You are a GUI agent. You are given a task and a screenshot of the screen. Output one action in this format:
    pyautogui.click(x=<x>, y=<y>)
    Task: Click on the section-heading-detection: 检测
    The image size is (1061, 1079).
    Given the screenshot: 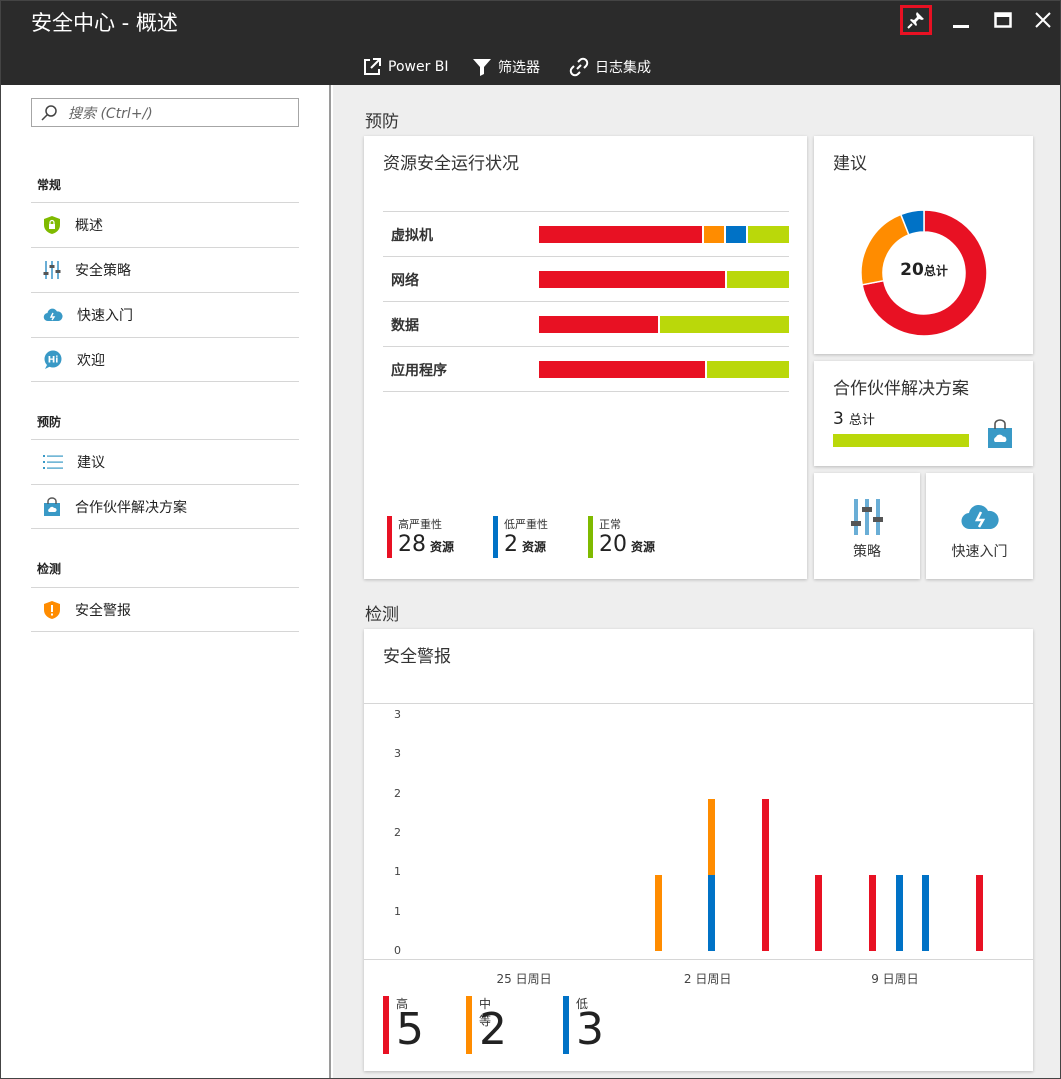 What is the action you would take?
    pyautogui.click(x=49, y=569)
    